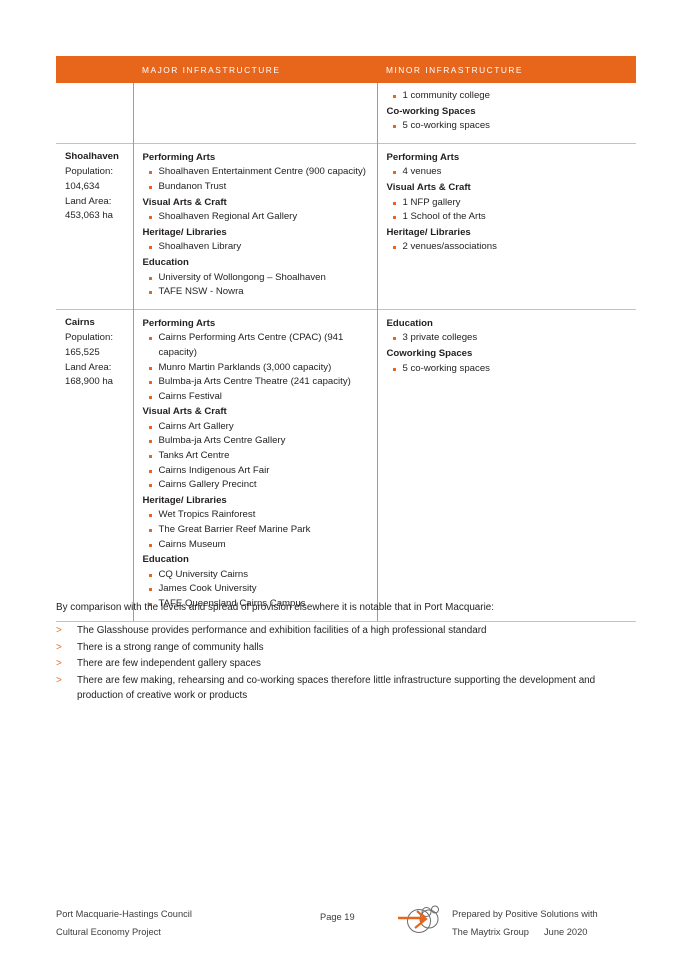  What do you see at coordinates (255, 397) in the screenshot?
I see `infrastructure-item: Cairns Festival` at bounding box center [255, 397].